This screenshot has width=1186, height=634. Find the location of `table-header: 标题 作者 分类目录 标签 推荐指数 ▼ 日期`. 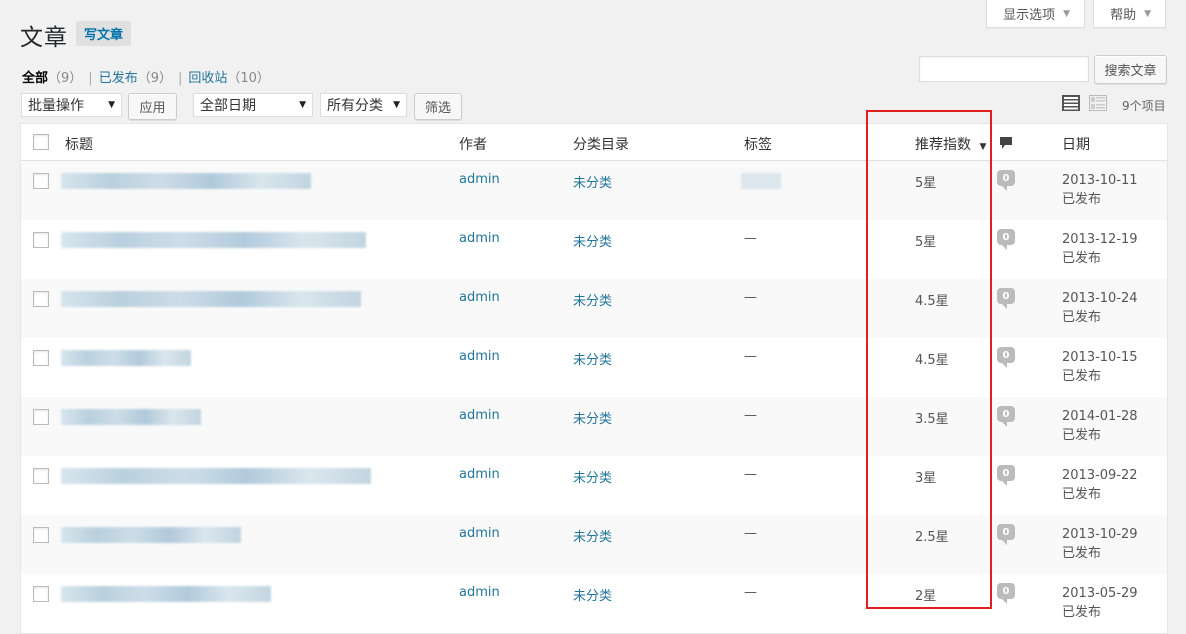

table-header: 标题 作者 分类目录 标签 推荐指数 ▼ 日期 is located at coordinates (594, 142).